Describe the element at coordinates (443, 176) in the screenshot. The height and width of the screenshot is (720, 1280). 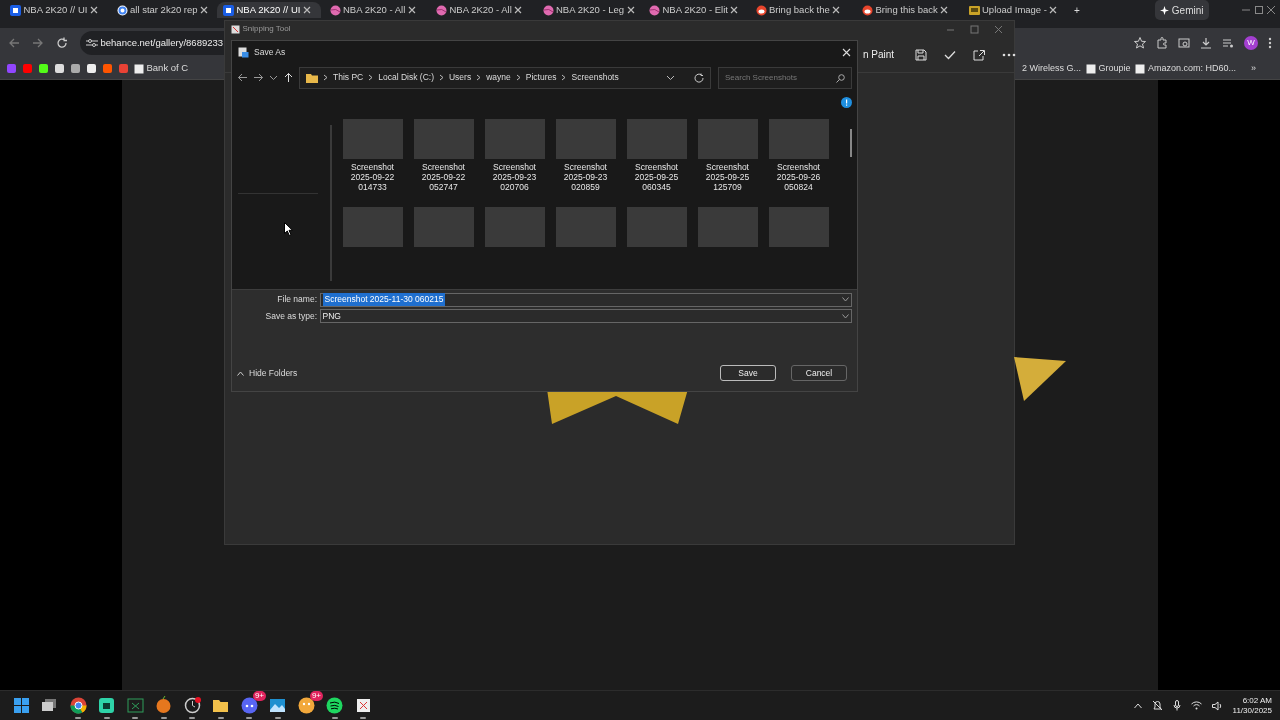
I see `file-name: Screenshot 2025-09-22 052747` at that location.